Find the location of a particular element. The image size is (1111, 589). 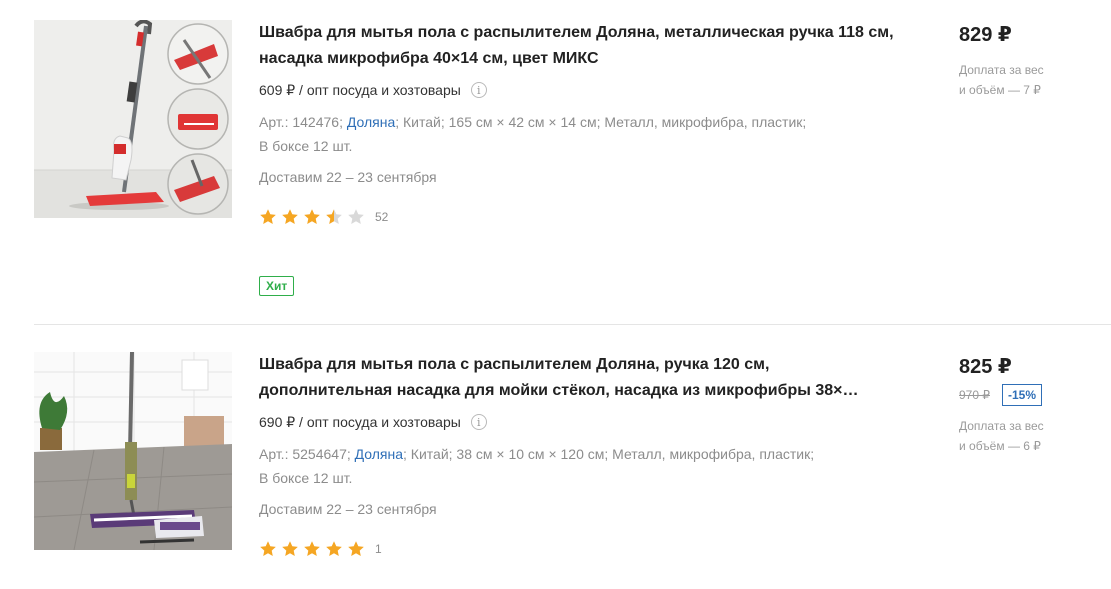

discount-badge: -15% is located at coordinates (1022, 395).